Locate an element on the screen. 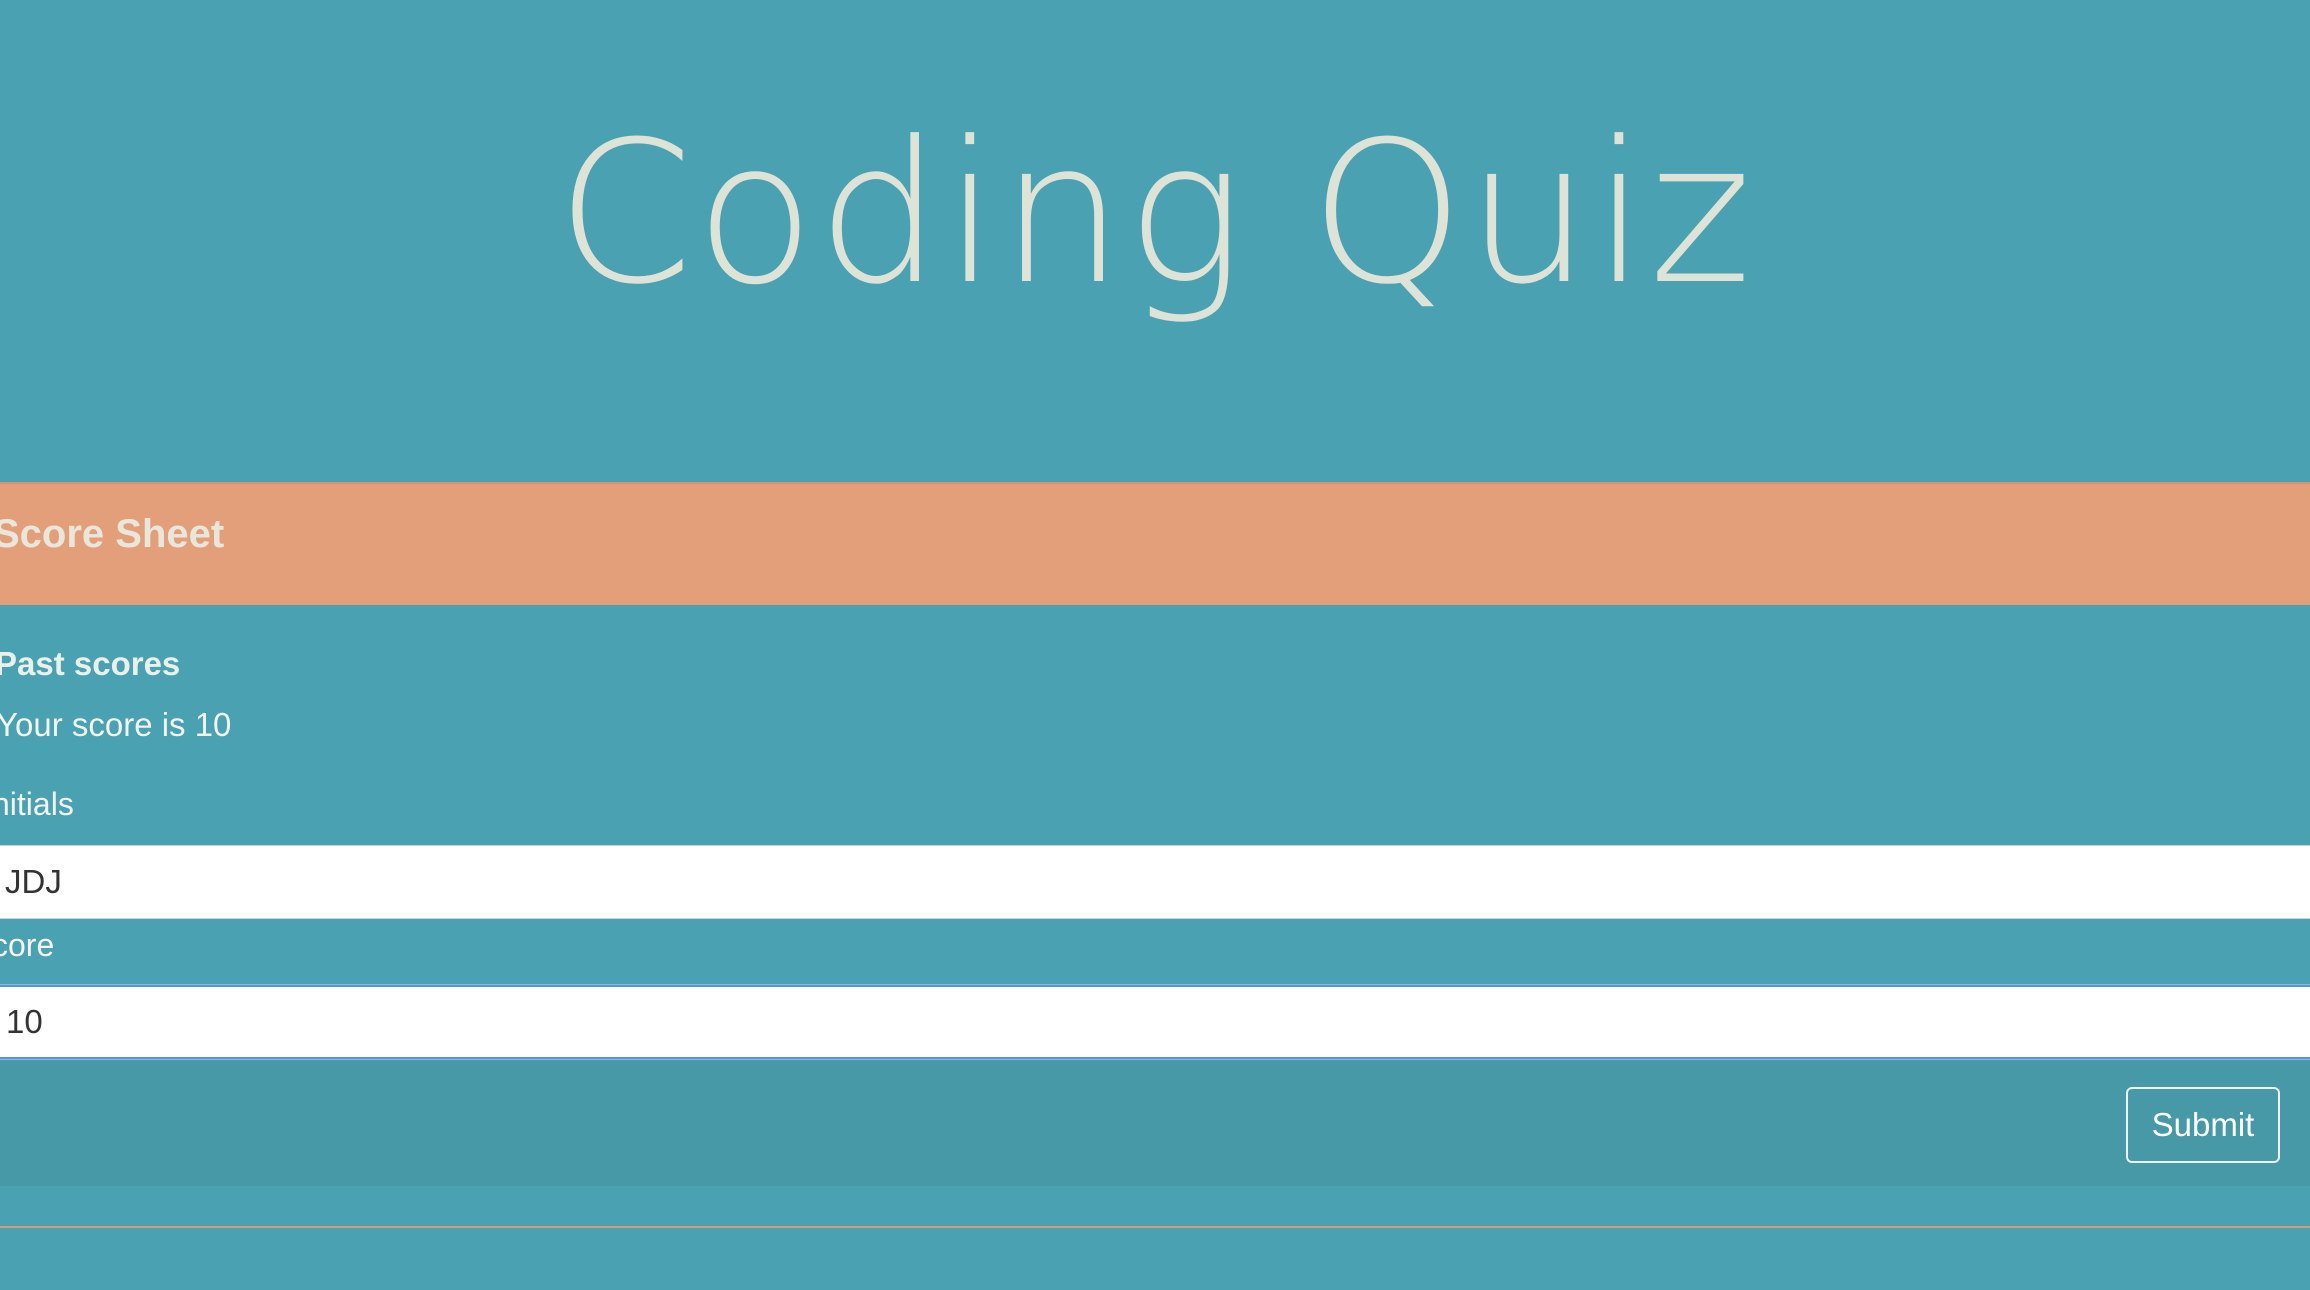  score-sheet-header: Score Sheet is located at coordinates (1155, 543).